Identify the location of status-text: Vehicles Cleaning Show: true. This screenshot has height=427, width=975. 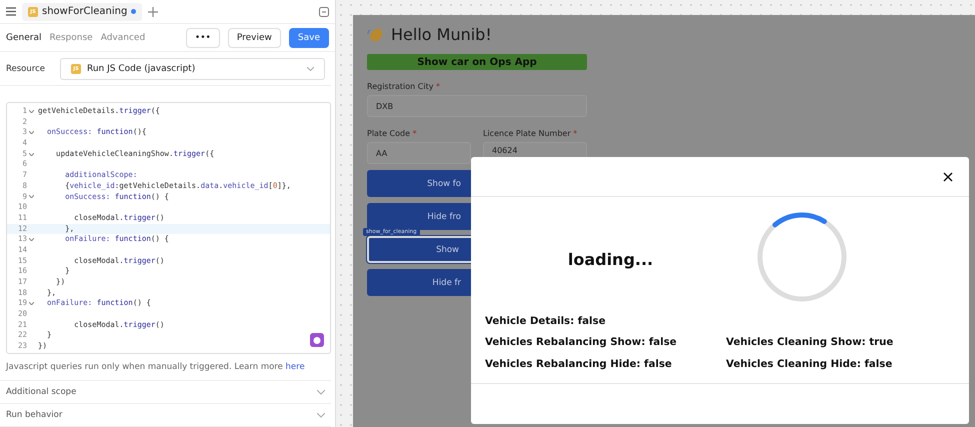
(810, 343).